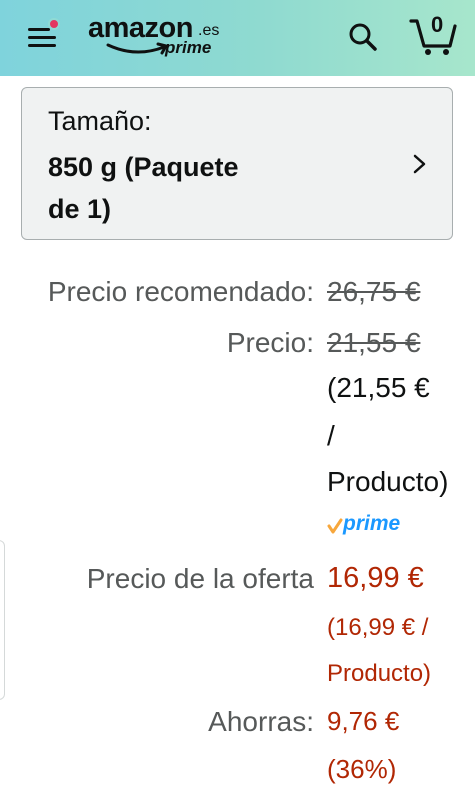 This screenshot has height=801, width=475. Describe the element at coordinates (237, 38) in the screenshot. I see `top-header: amazon .es prime 0` at that location.